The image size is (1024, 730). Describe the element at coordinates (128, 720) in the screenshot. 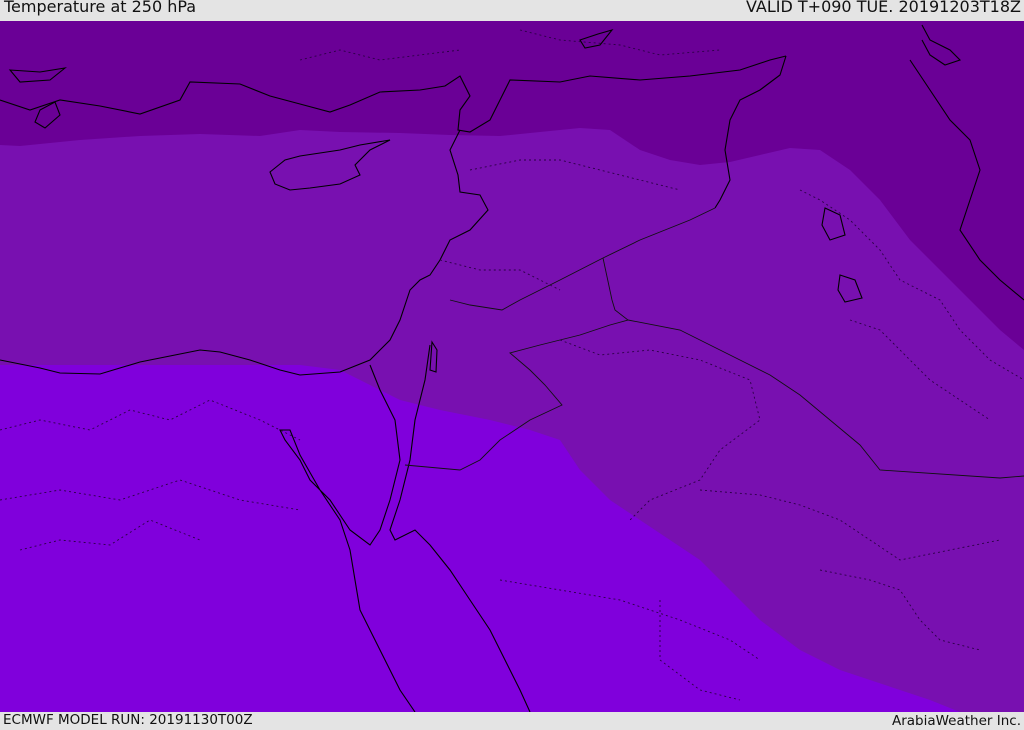

I see `model-run: ECMWF MODEL RUN: 20191130T00Z` at that location.